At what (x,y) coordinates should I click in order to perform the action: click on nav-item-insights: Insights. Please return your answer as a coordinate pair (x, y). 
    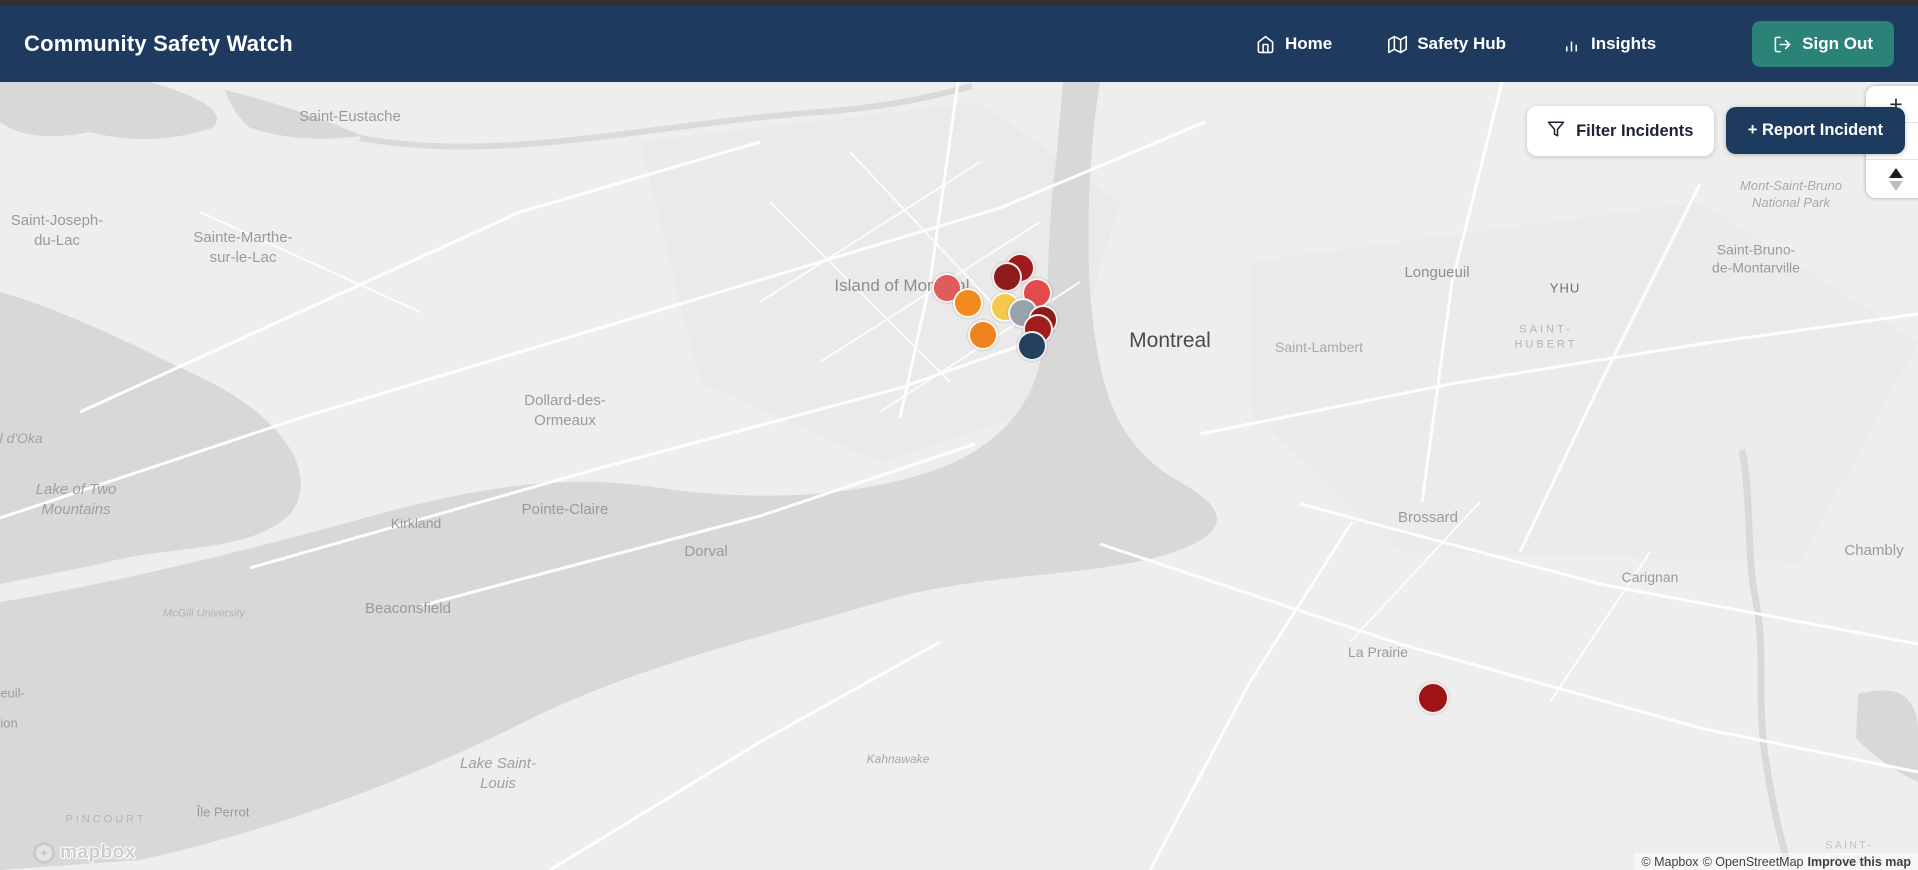
    Looking at the image, I should click on (1609, 44).